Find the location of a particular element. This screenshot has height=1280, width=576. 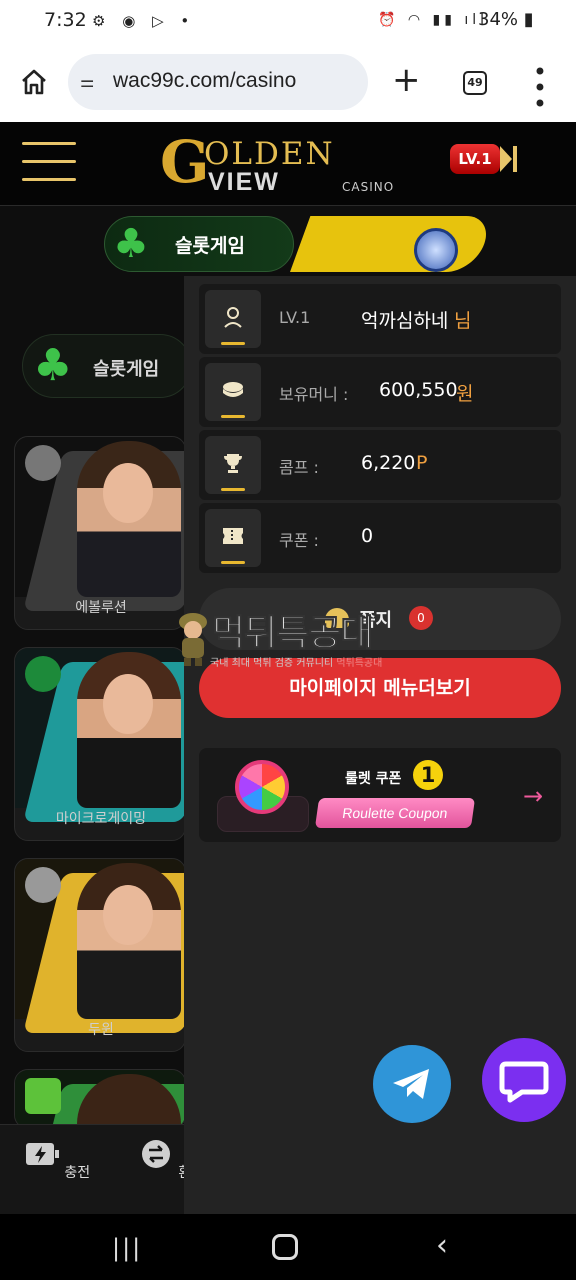

status-battery: 34% ▮ is located at coordinates (506, 19).